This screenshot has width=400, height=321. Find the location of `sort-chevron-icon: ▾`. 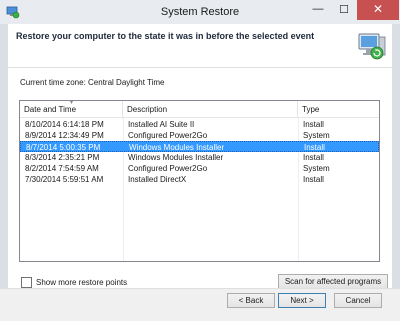

sort-chevron-icon: ▾ is located at coordinates (72, 103).